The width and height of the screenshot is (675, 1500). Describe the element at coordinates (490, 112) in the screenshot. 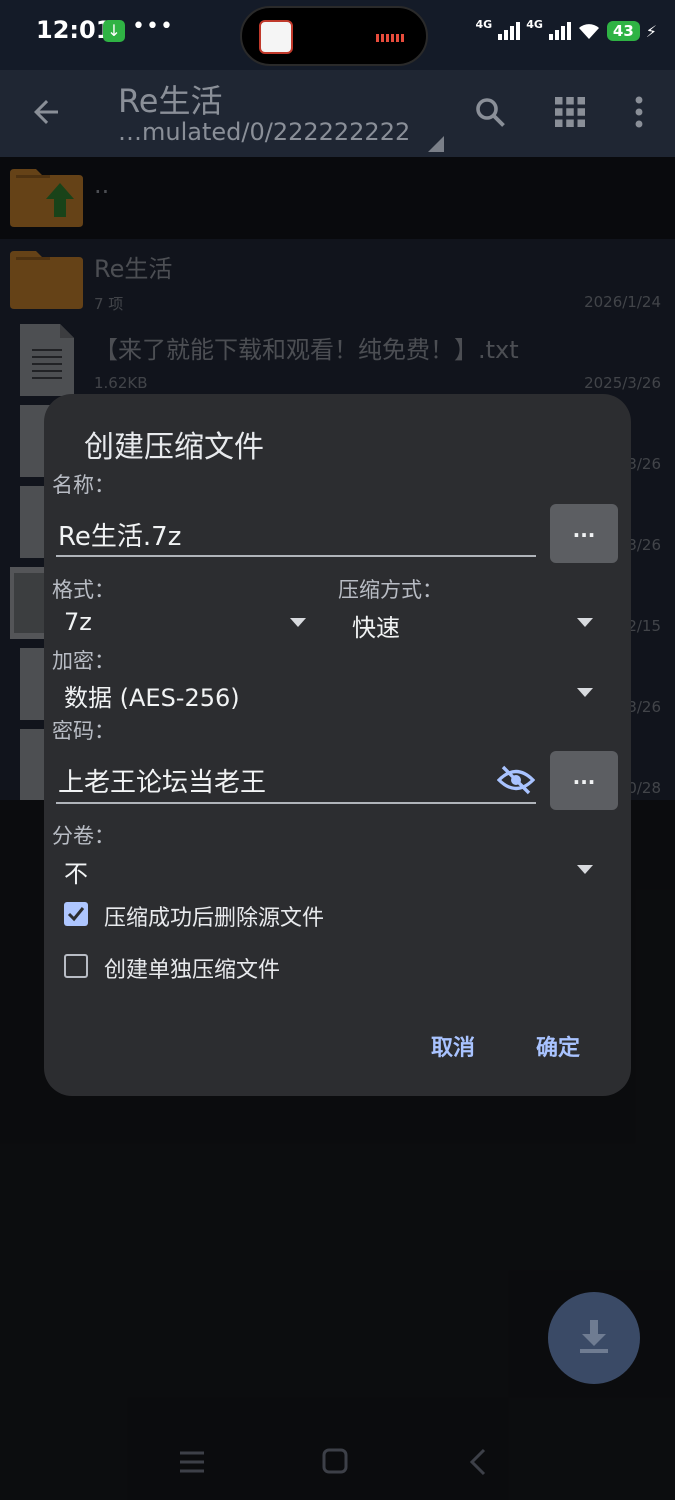

I see `search-icon` at that location.